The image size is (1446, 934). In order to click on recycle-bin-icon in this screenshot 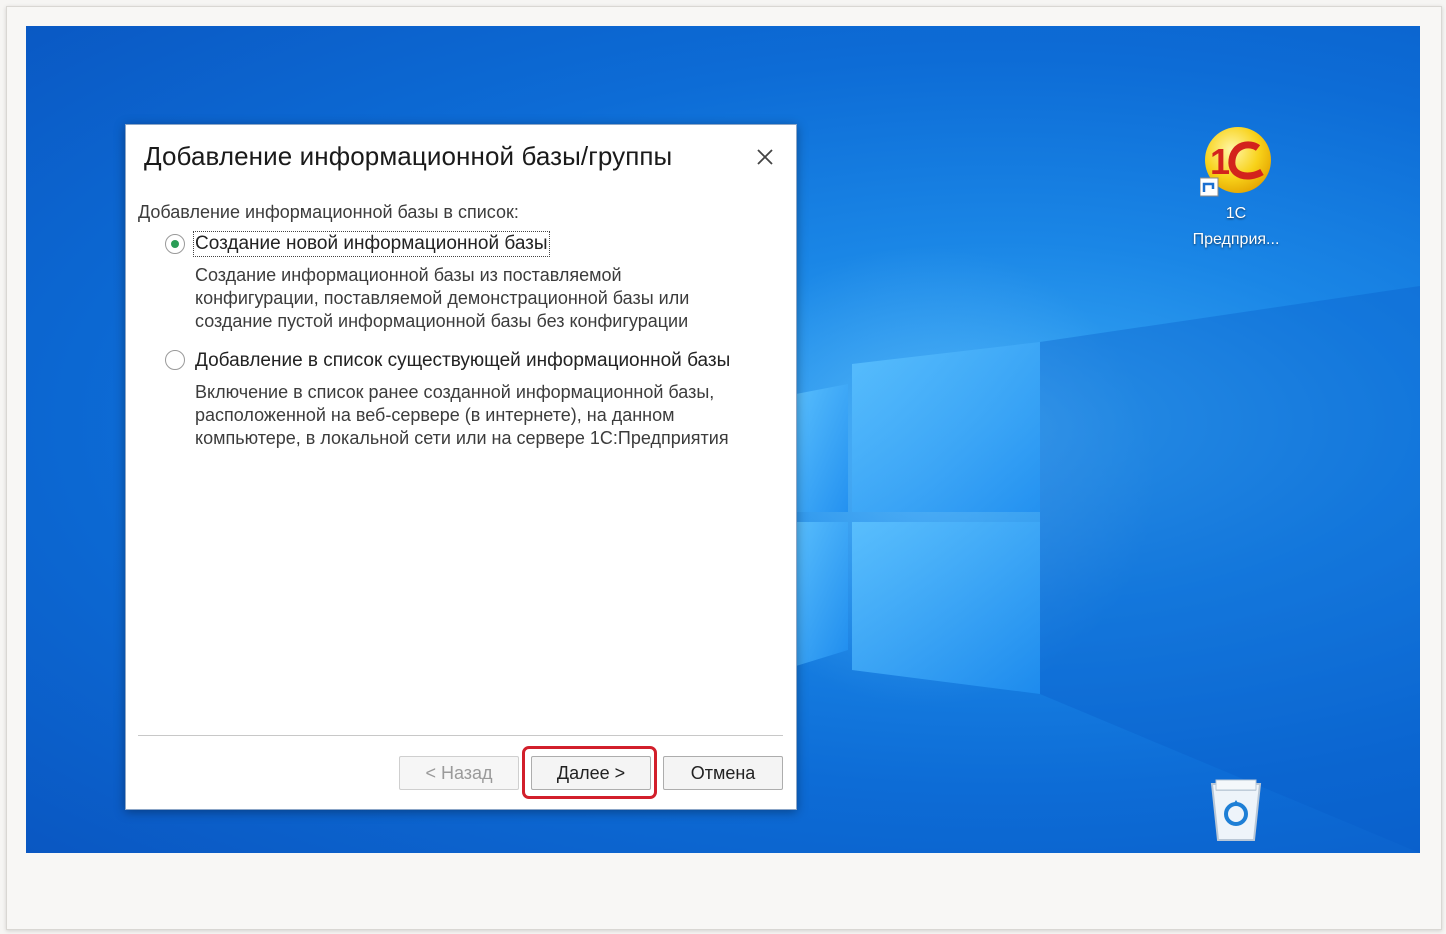, I will do `click(1236, 810)`.